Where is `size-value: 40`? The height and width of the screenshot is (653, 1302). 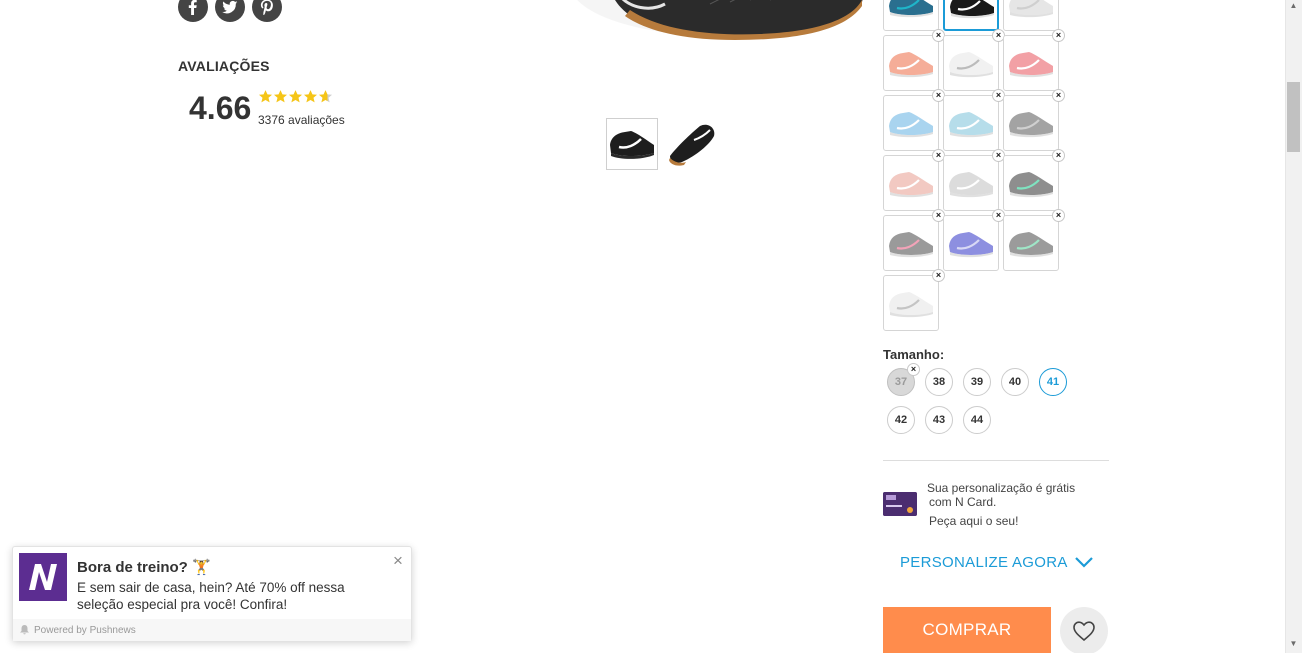
size-value: 40 is located at coordinates (1015, 382).